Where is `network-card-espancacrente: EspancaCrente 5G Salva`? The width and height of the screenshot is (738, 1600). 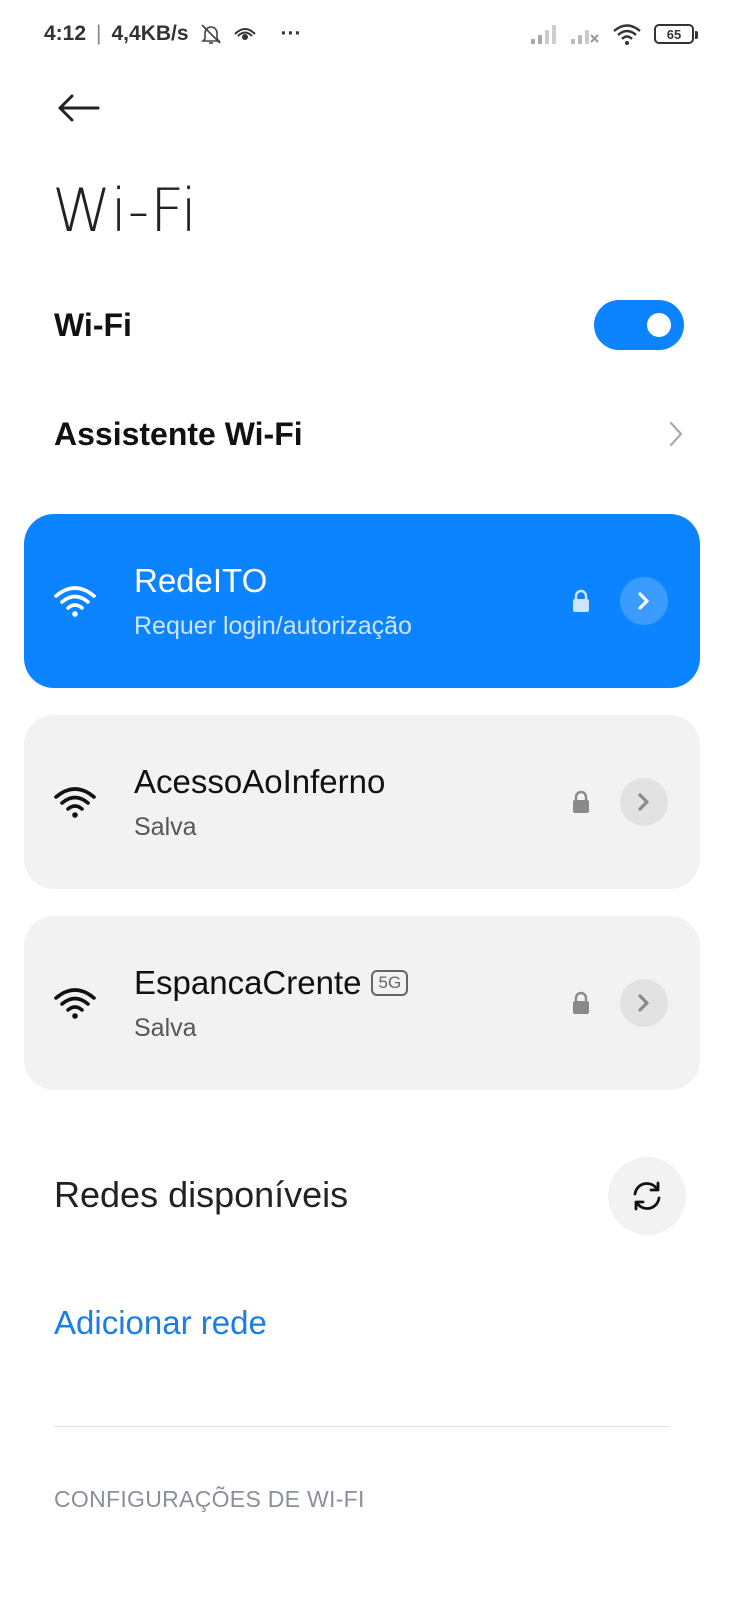
network-card-espancacrente: EspancaCrente 5G Salva is located at coordinates (362, 1003).